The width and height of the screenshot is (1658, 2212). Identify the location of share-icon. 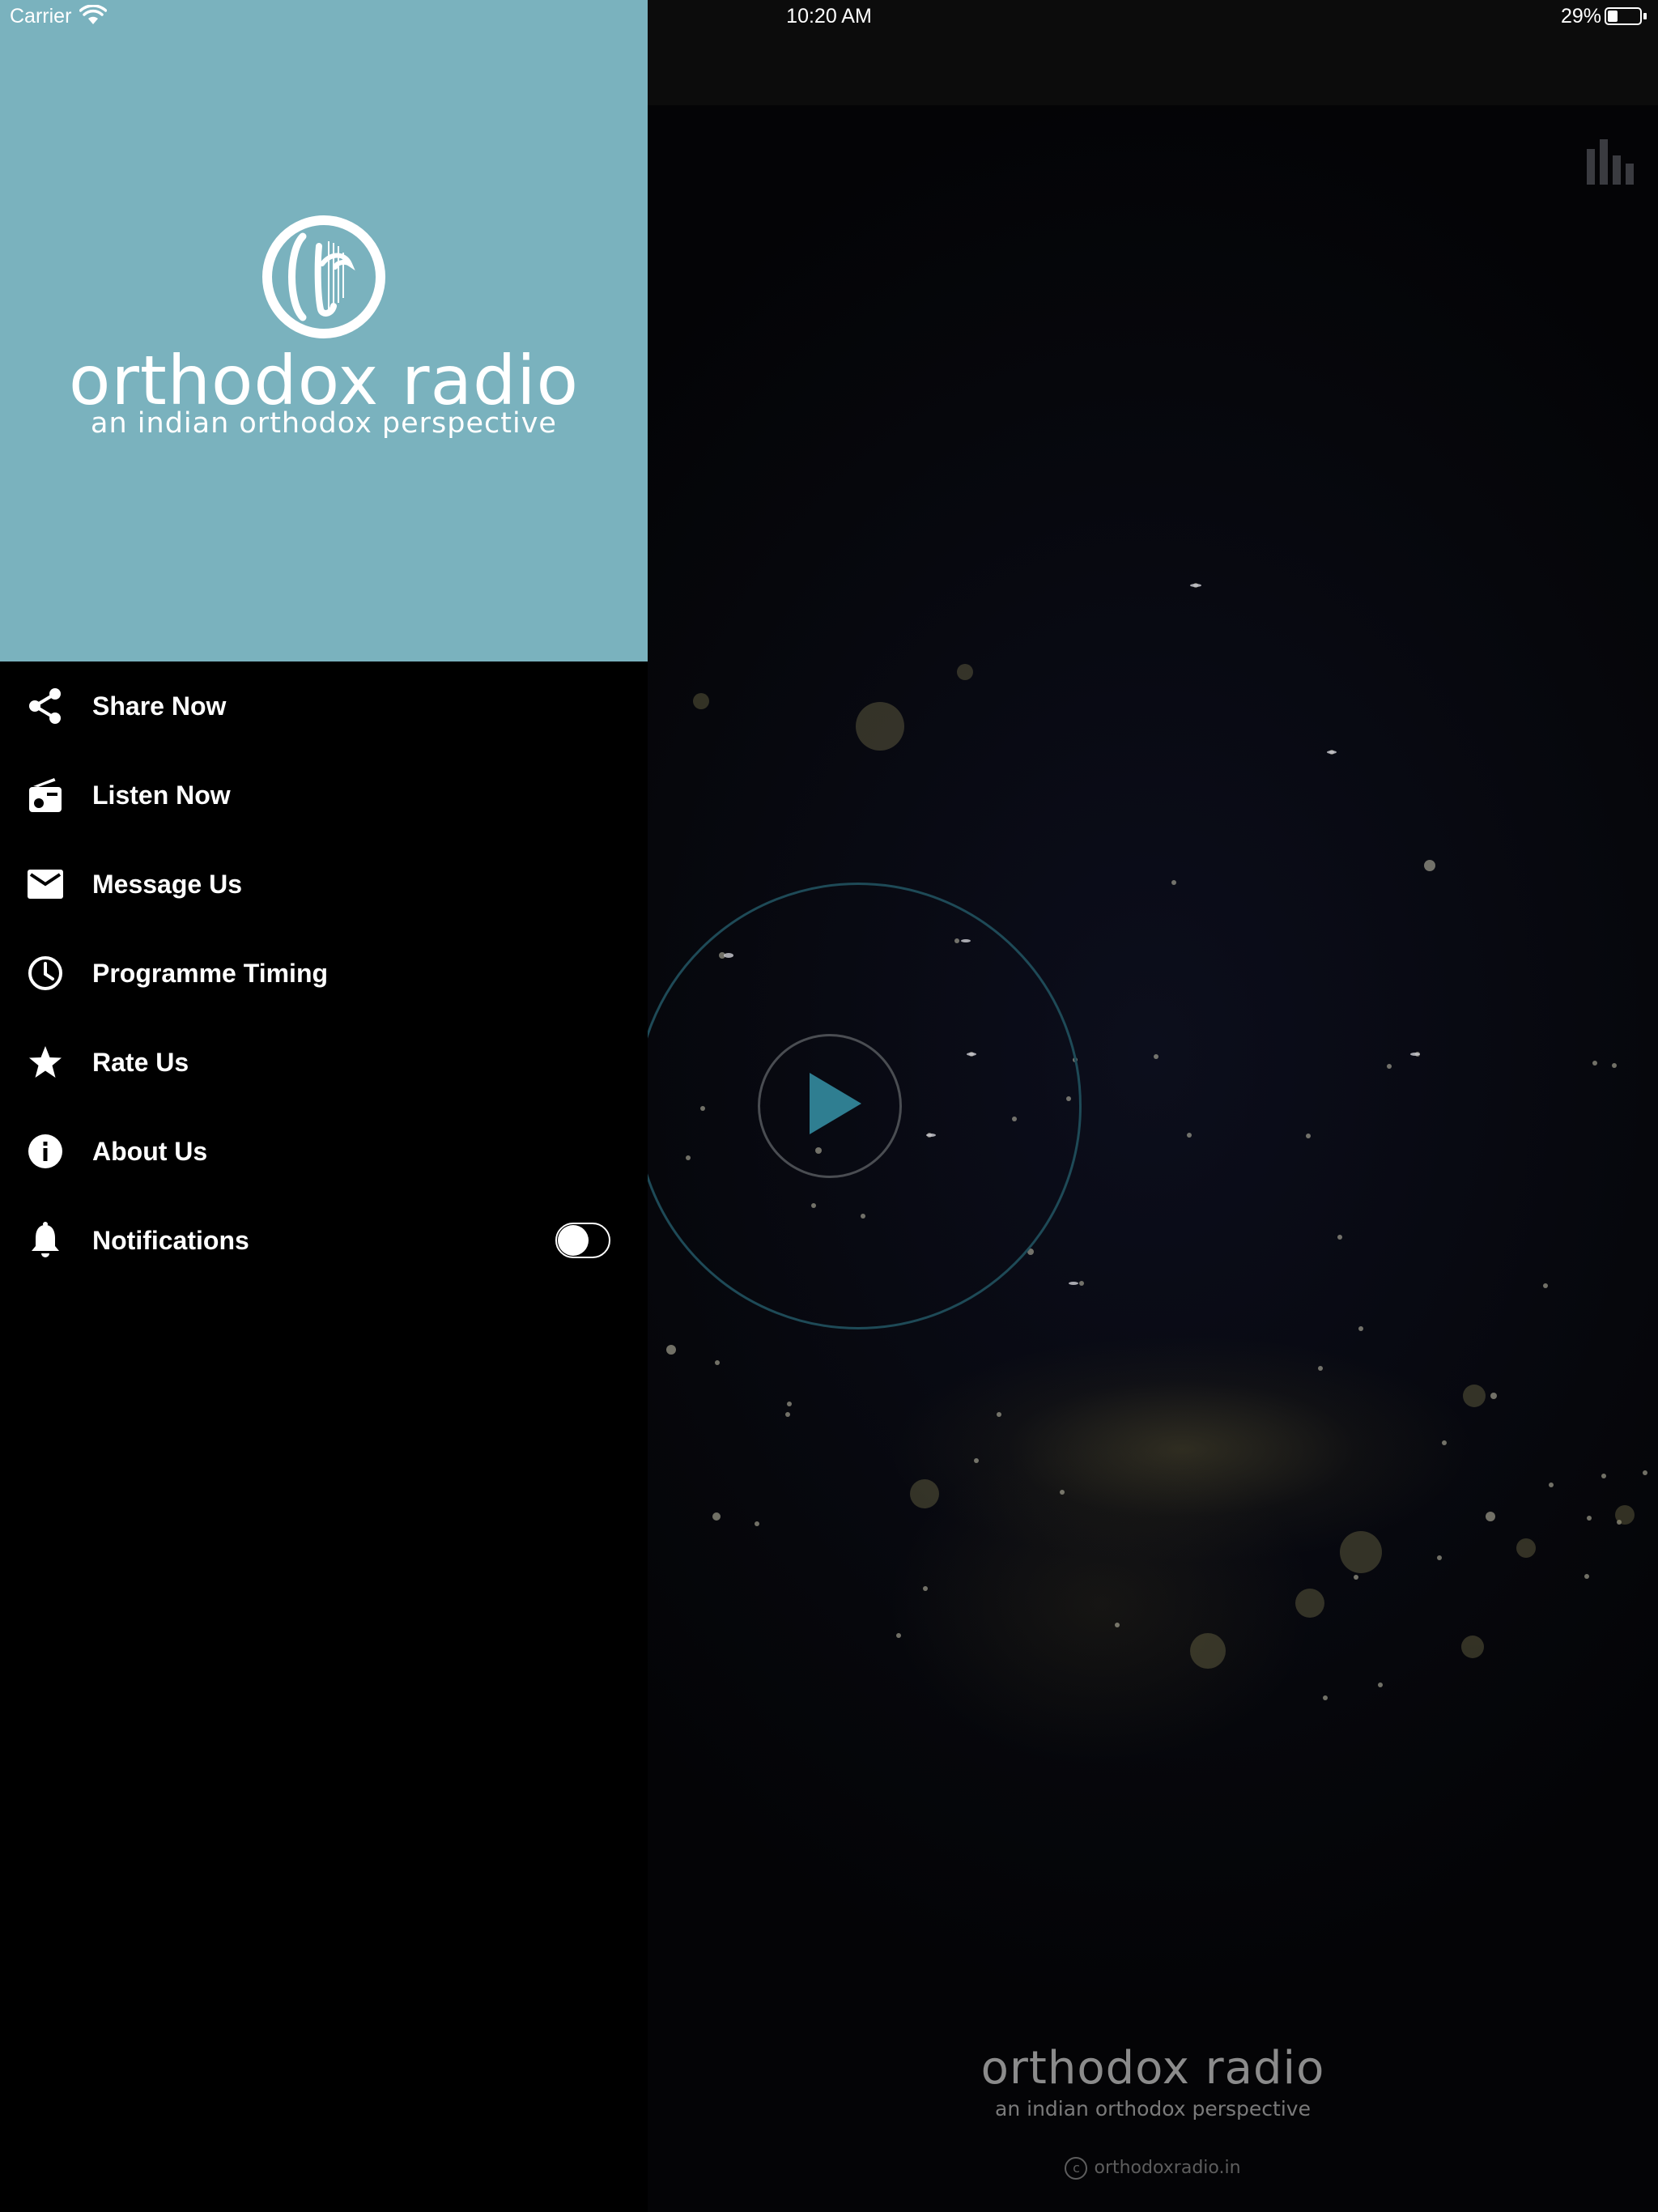
(45, 706).